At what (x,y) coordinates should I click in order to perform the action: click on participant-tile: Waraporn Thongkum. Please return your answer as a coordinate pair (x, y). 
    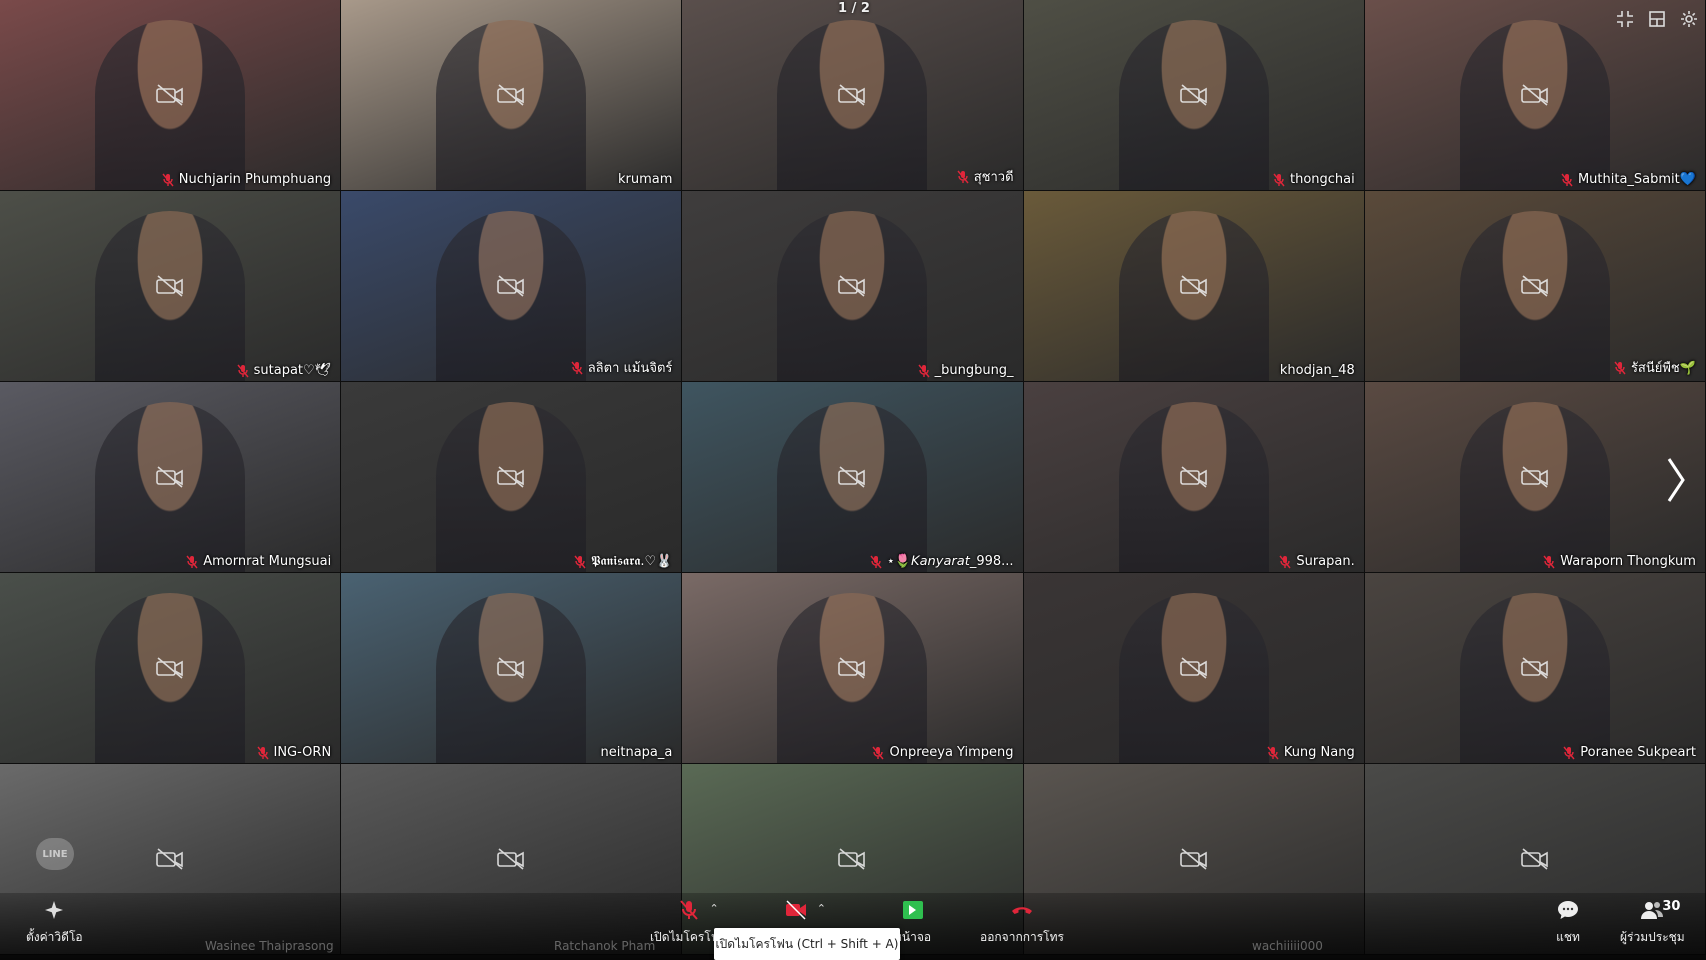
    Looking at the image, I should click on (1535, 477).